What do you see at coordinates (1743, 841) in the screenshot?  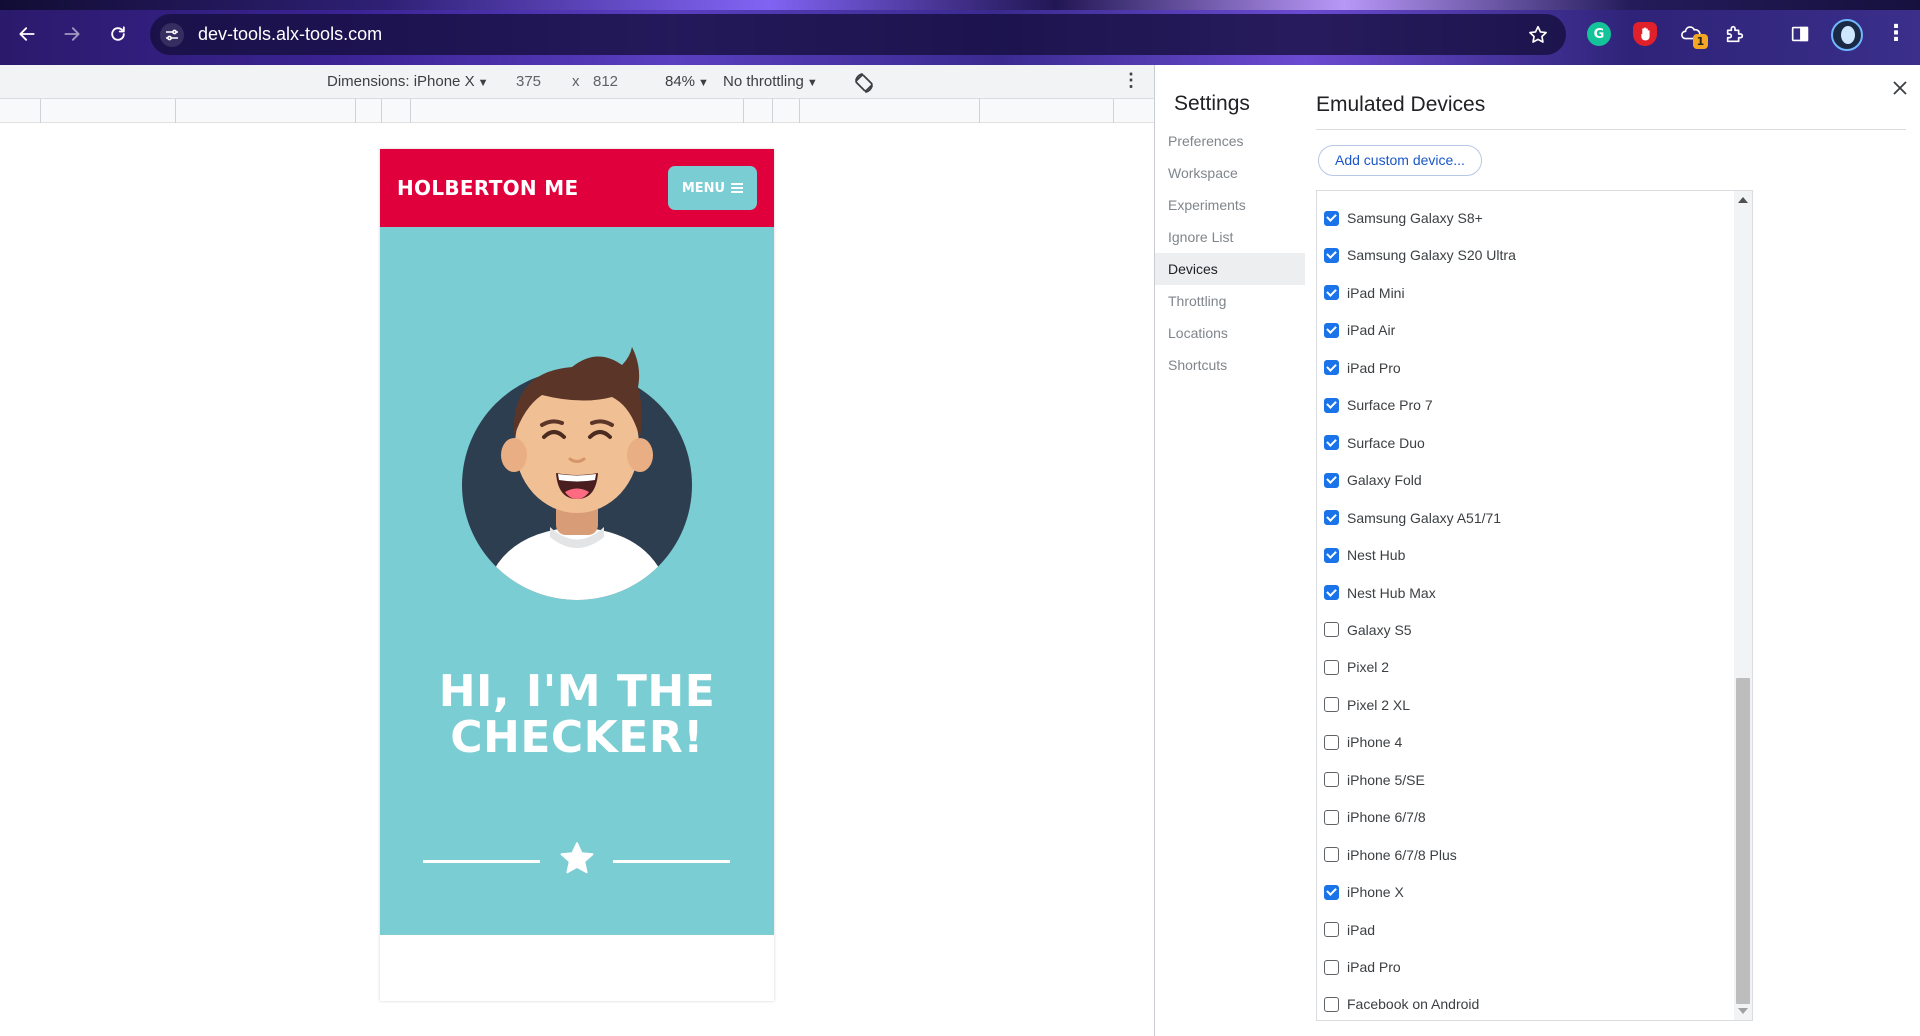 I see `scroll-thumb` at bounding box center [1743, 841].